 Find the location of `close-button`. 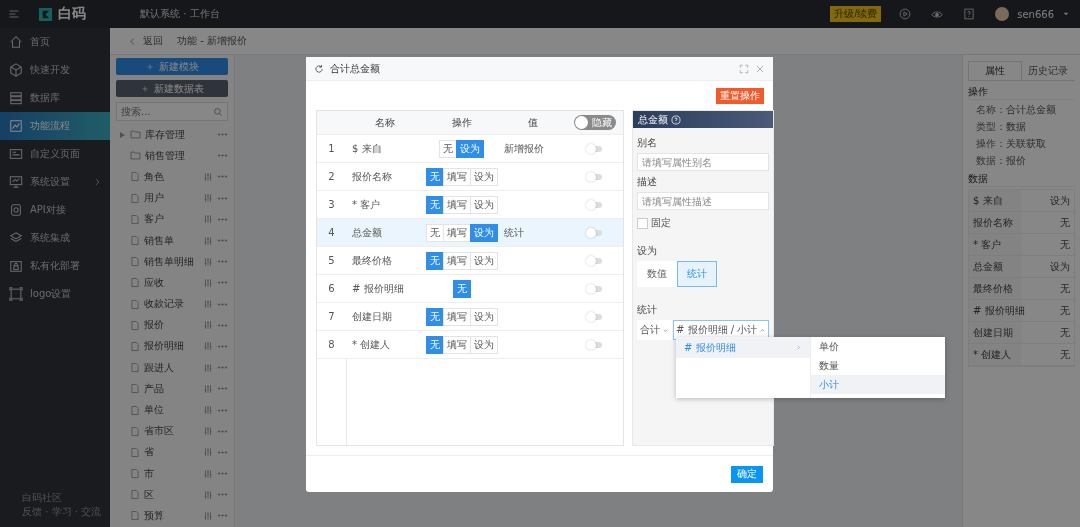

close-button is located at coordinates (760, 68).